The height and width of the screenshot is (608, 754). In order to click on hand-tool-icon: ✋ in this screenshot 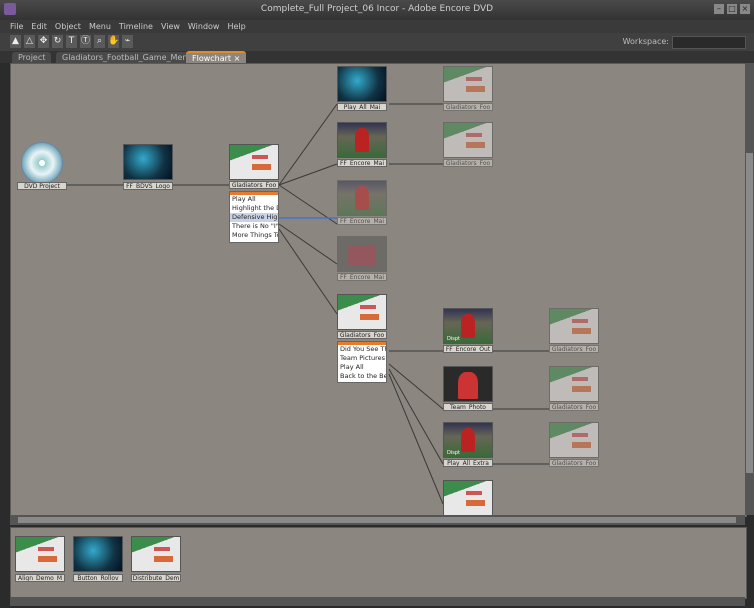, I will do `click(113, 41)`.